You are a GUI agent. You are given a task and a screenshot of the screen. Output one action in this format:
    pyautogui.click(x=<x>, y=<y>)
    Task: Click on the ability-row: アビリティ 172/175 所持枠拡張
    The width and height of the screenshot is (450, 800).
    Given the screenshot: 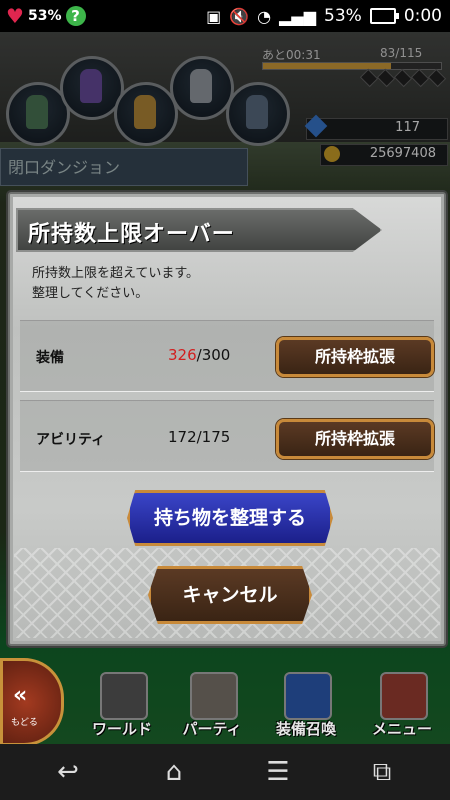 What is the action you would take?
    pyautogui.click(x=227, y=436)
    